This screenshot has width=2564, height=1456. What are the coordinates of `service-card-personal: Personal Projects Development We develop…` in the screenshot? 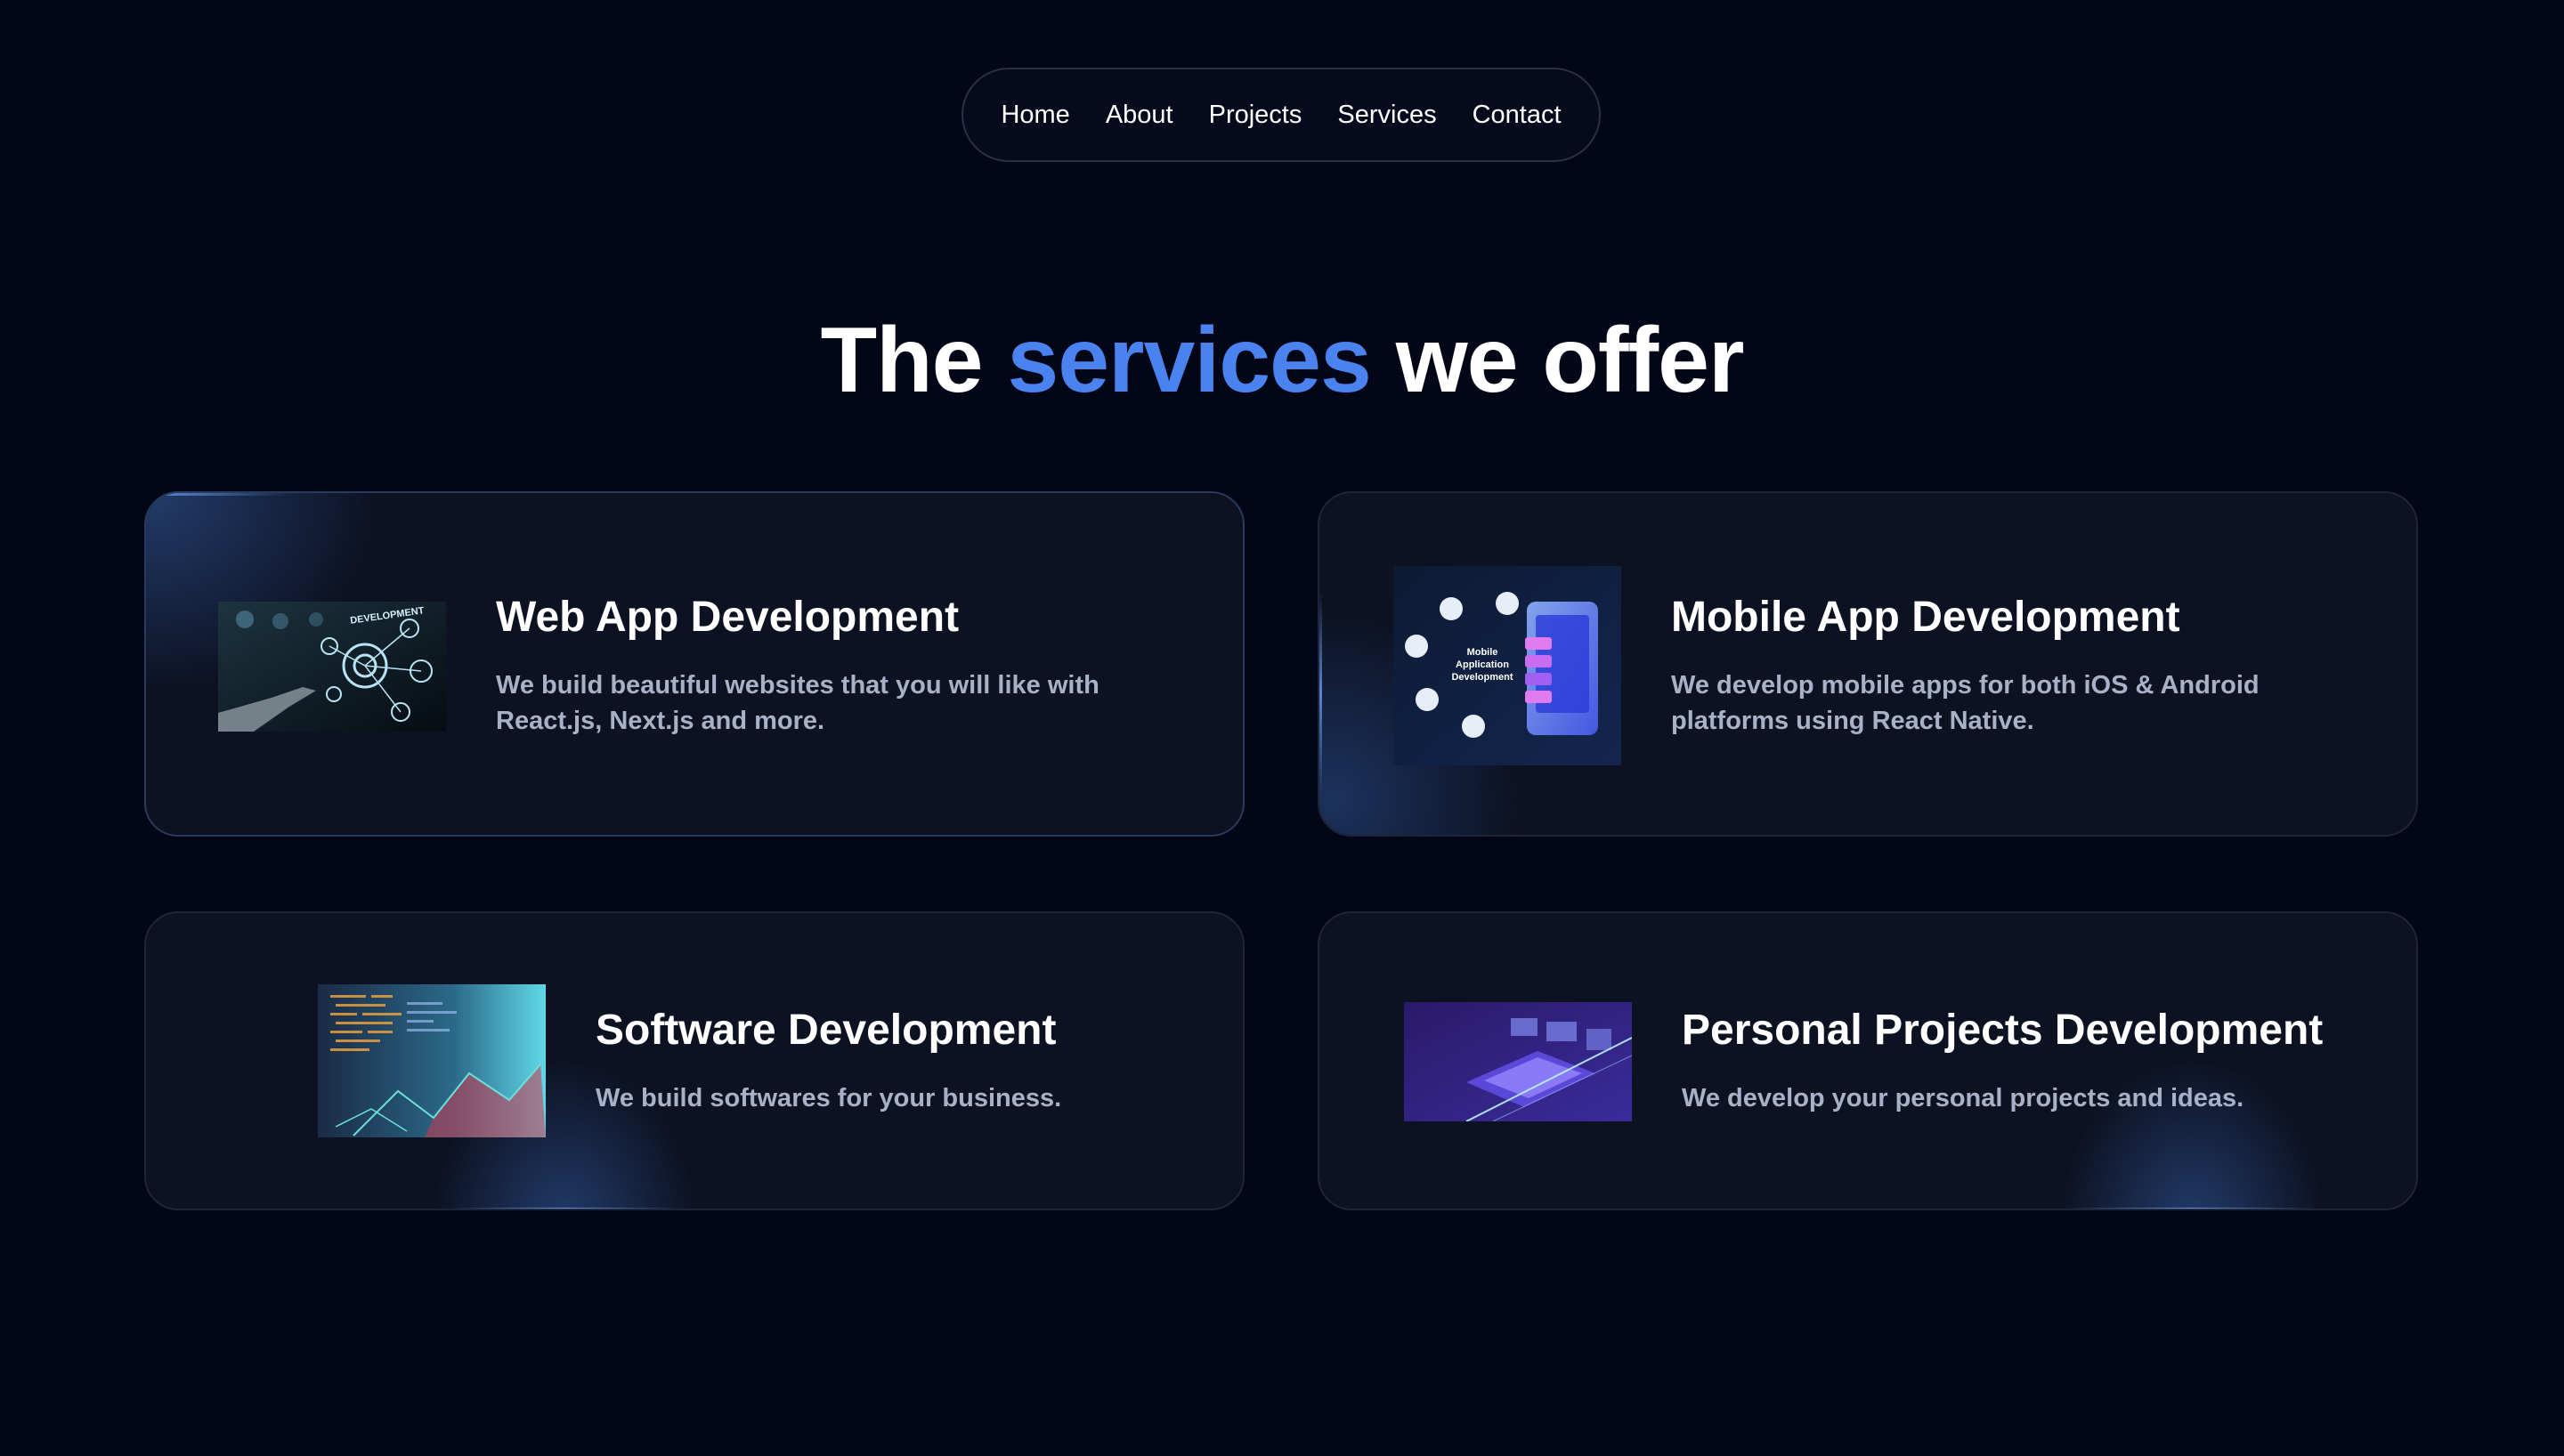 It's located at (1868, 1060).